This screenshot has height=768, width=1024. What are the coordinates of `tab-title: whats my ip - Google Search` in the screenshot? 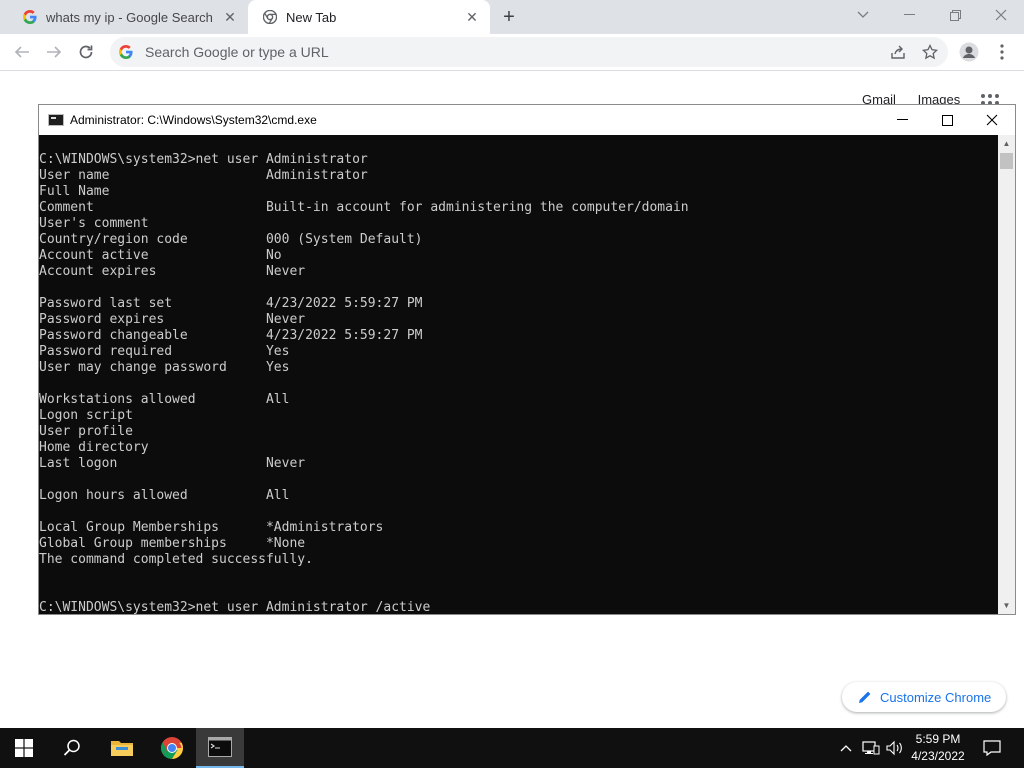 It's located at (129, 17).